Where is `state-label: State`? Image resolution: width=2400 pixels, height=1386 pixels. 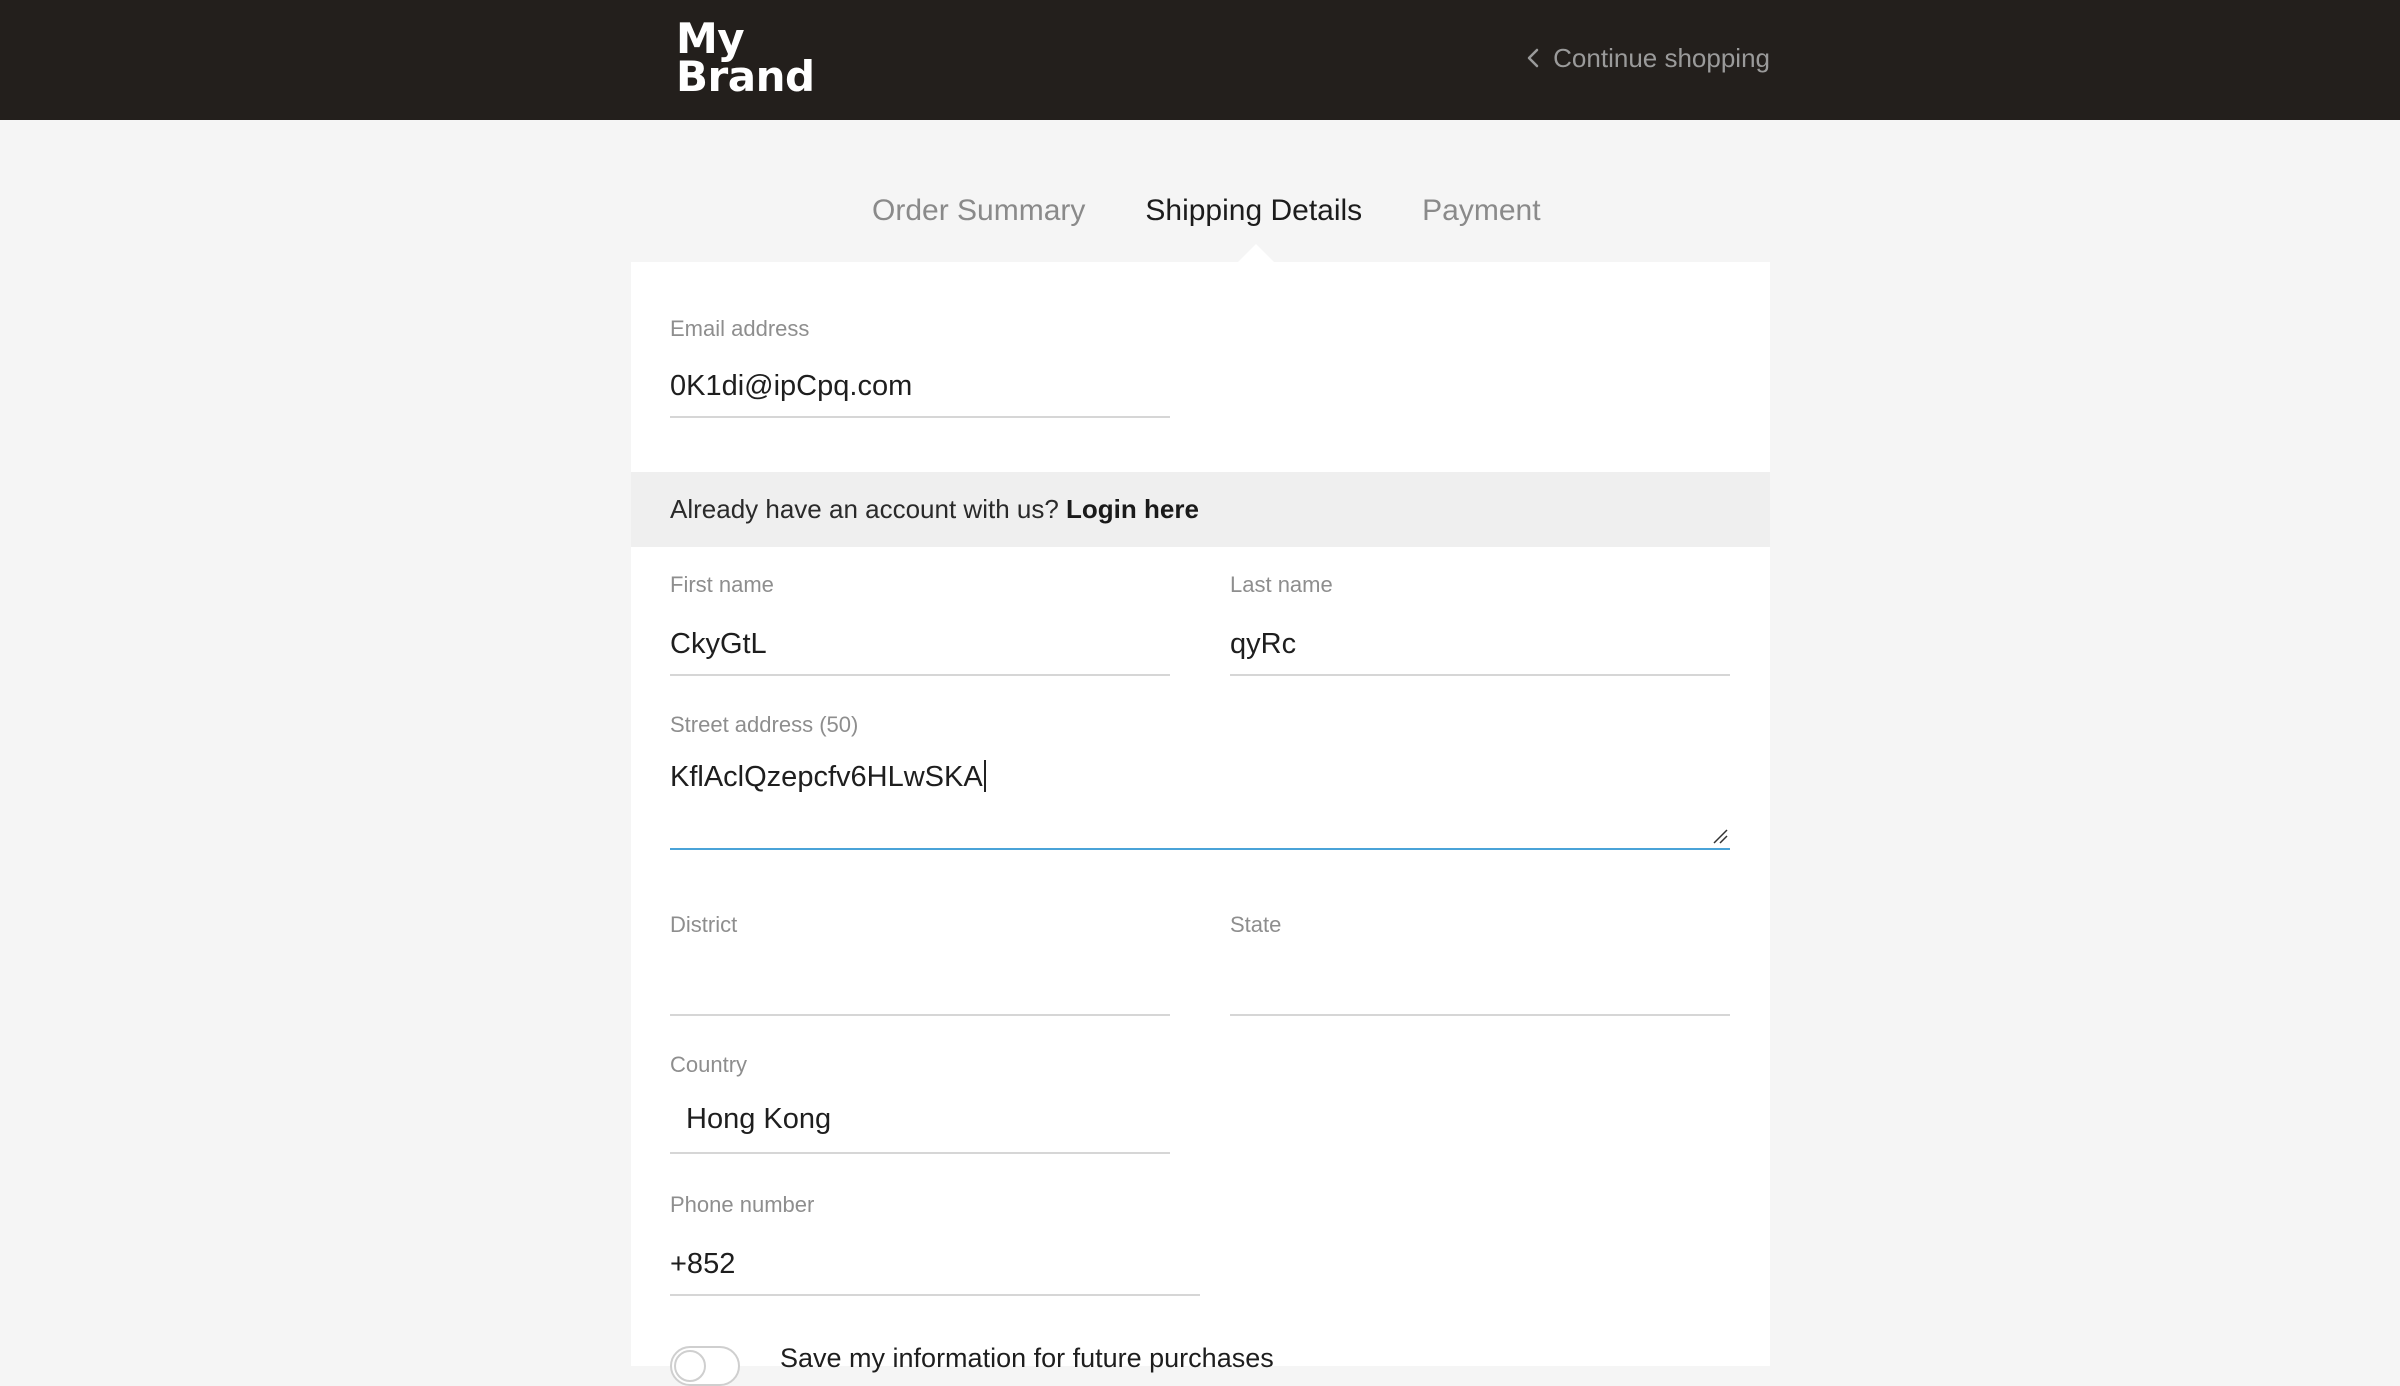
state-label: State is located at coordinates (1256, 924).